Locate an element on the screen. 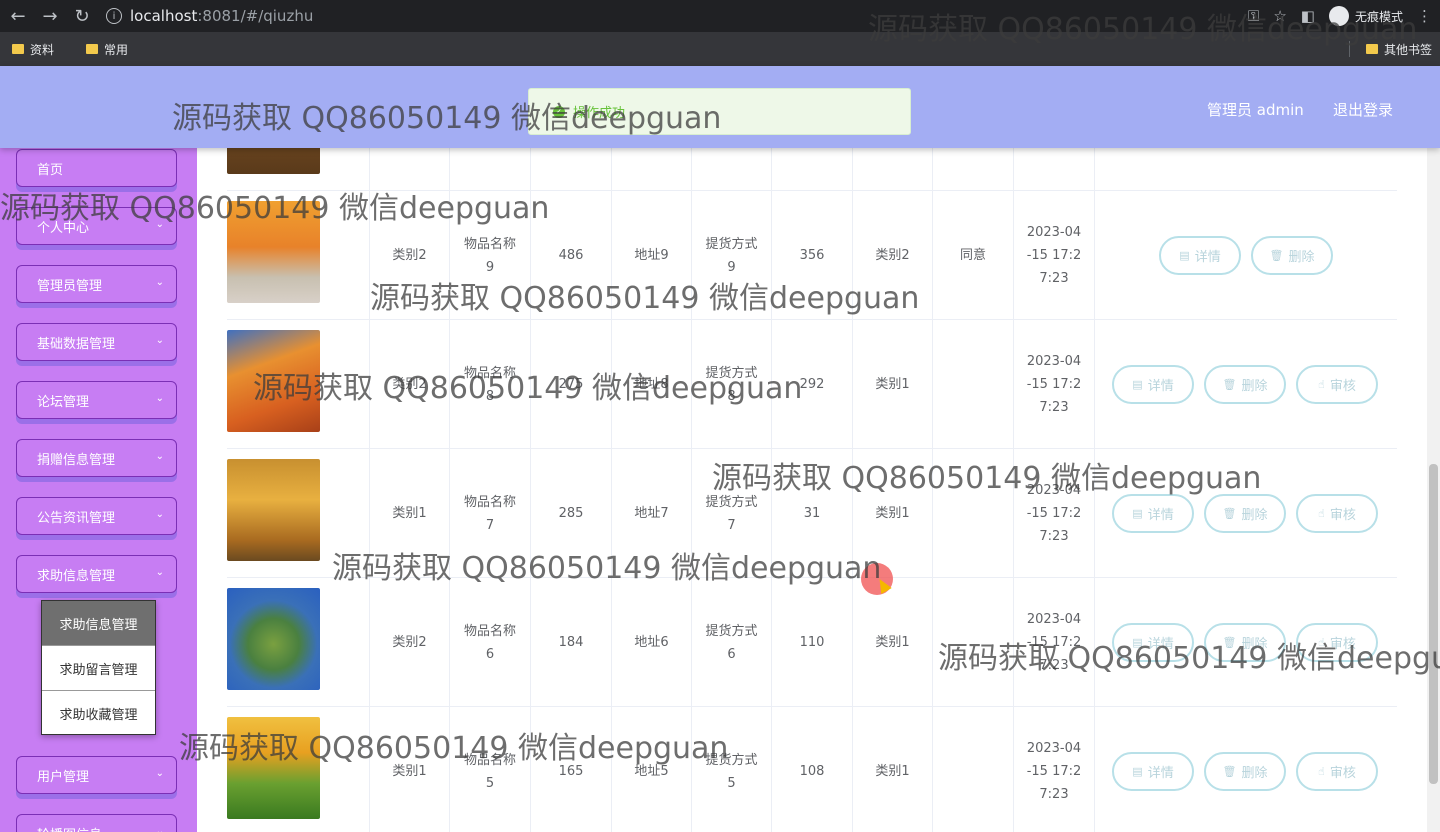  cell-method: 提货方式 8 is located at coordinates (732, 384).